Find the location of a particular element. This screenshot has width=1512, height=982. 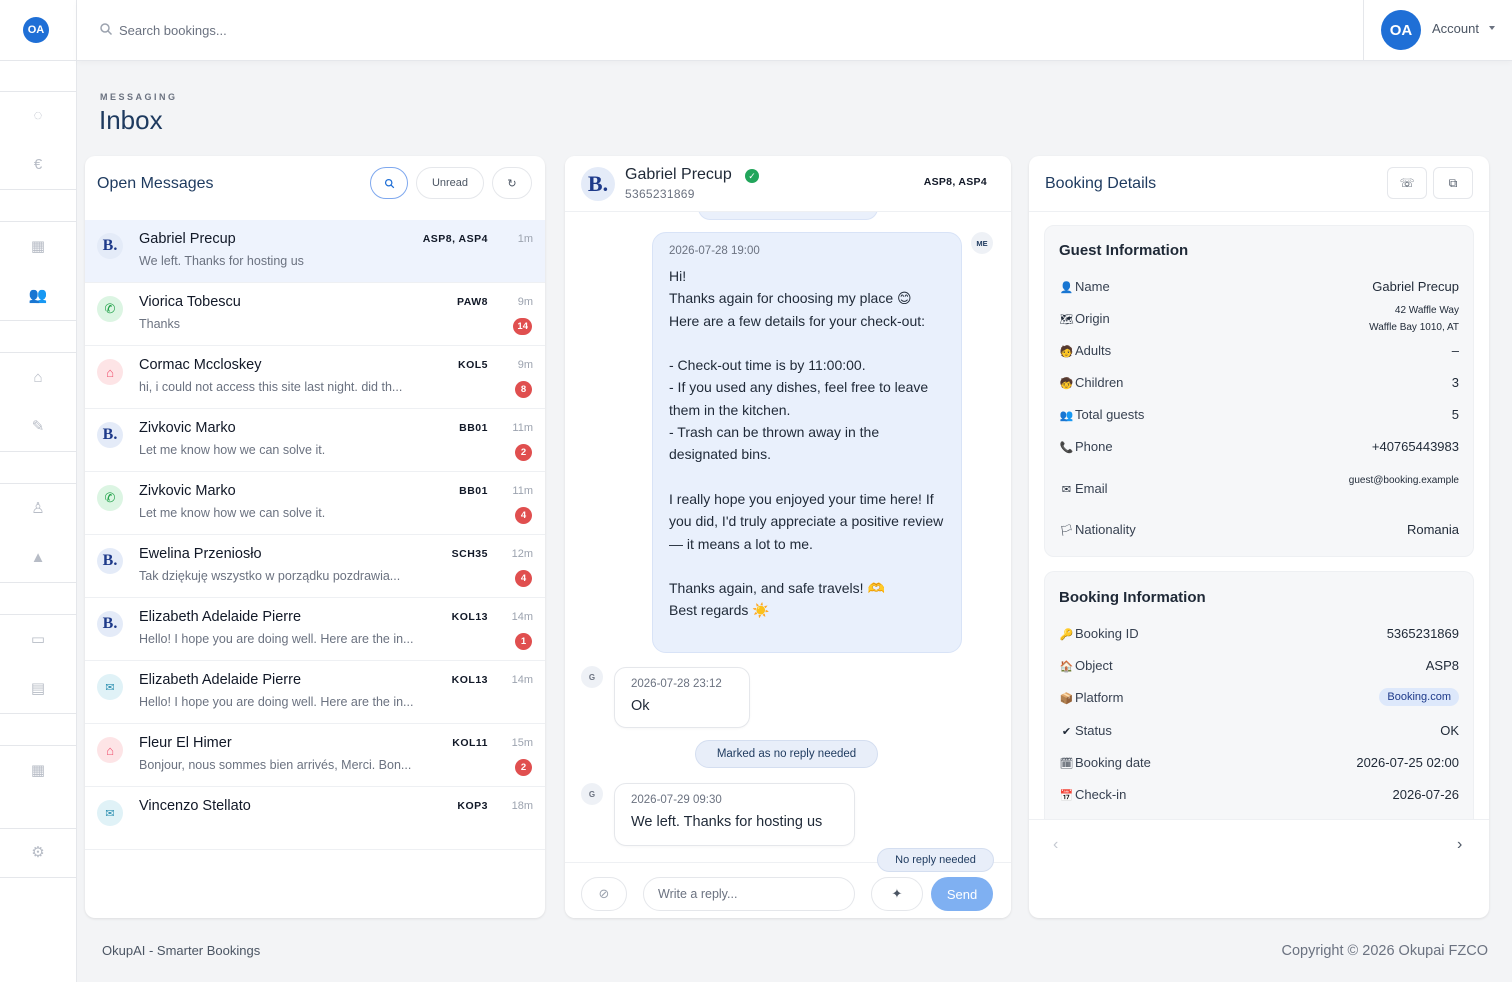

sender-me-badge: ME is located at coordinates (982, 243).